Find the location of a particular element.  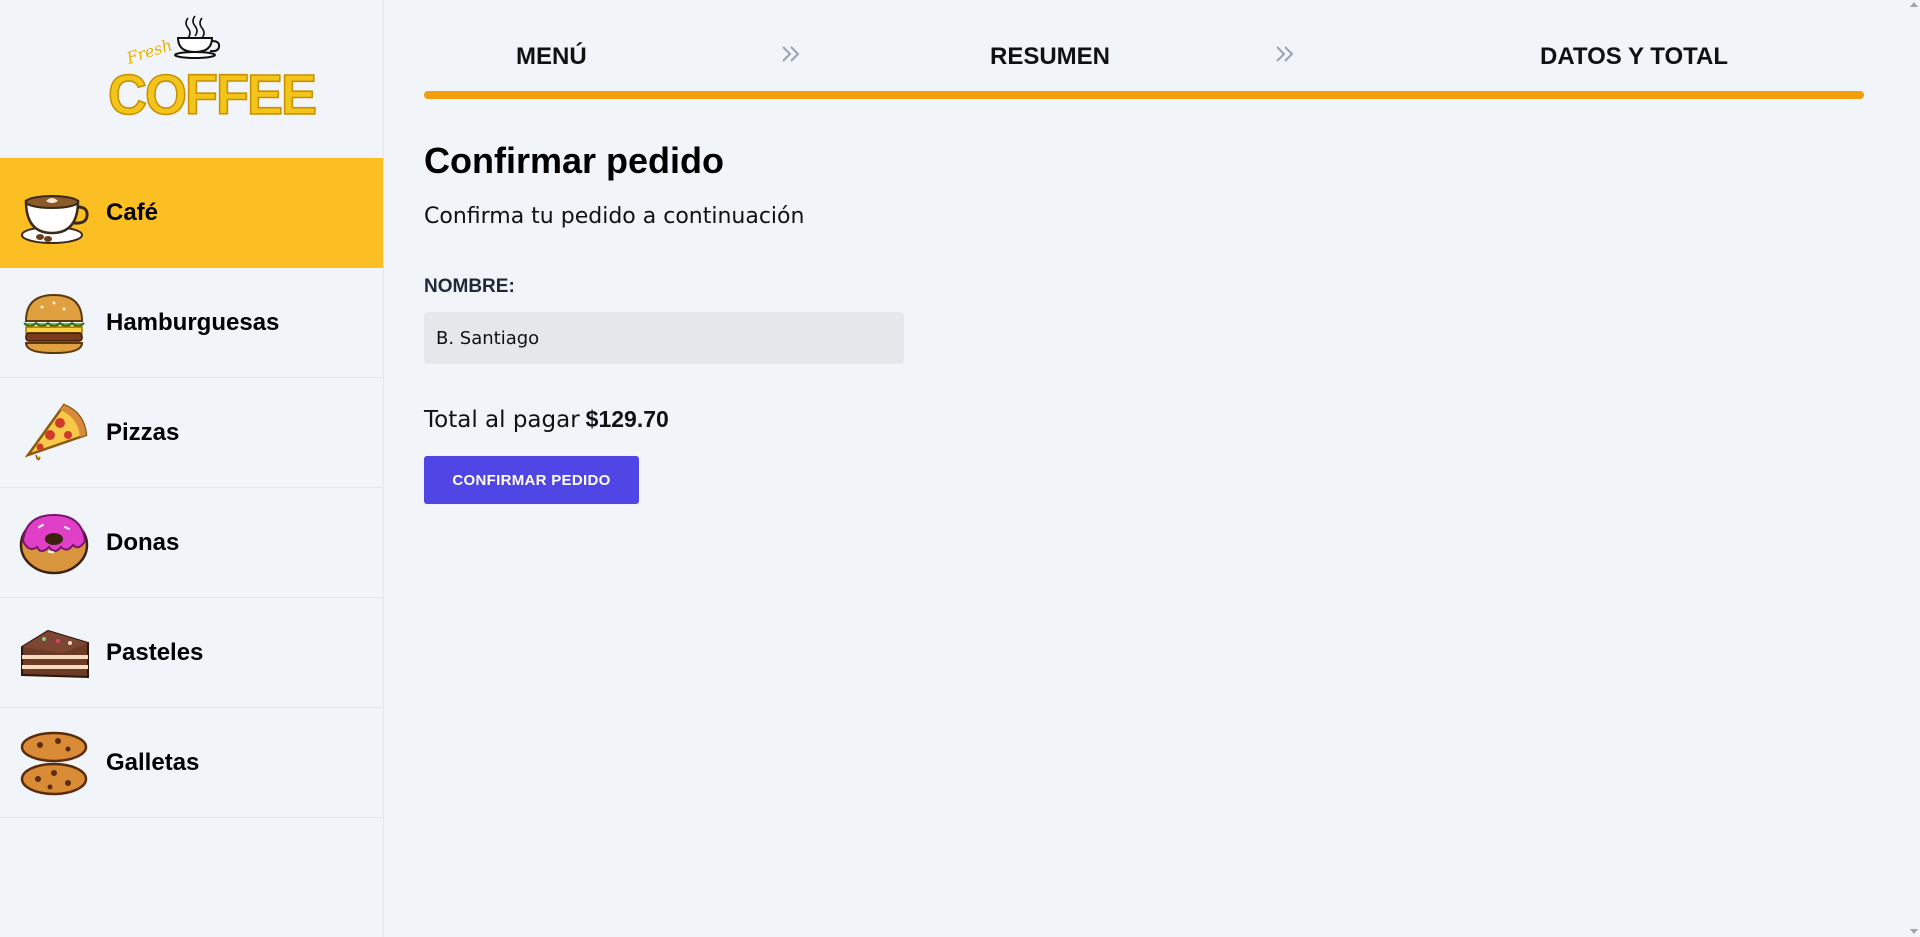

category-item-donas: Donas is located at coordinates (191, 543).